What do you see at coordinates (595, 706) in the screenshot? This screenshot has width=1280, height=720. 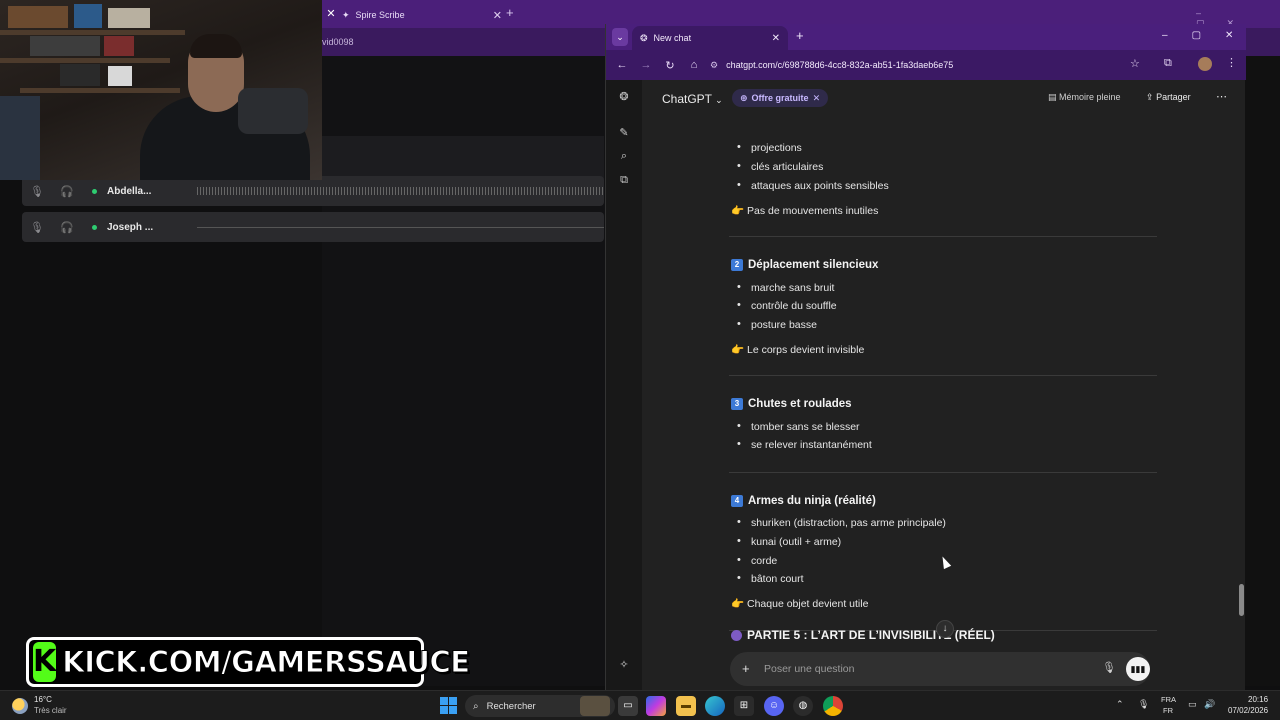 I see `search-highlight-icon` at bounding box center [595, 706].